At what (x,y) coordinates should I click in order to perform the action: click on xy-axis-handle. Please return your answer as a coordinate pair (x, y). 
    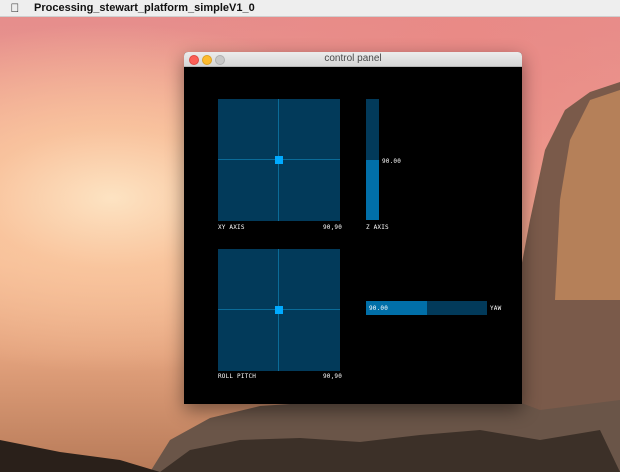
    Looking at the image, I should click on (279, 160).